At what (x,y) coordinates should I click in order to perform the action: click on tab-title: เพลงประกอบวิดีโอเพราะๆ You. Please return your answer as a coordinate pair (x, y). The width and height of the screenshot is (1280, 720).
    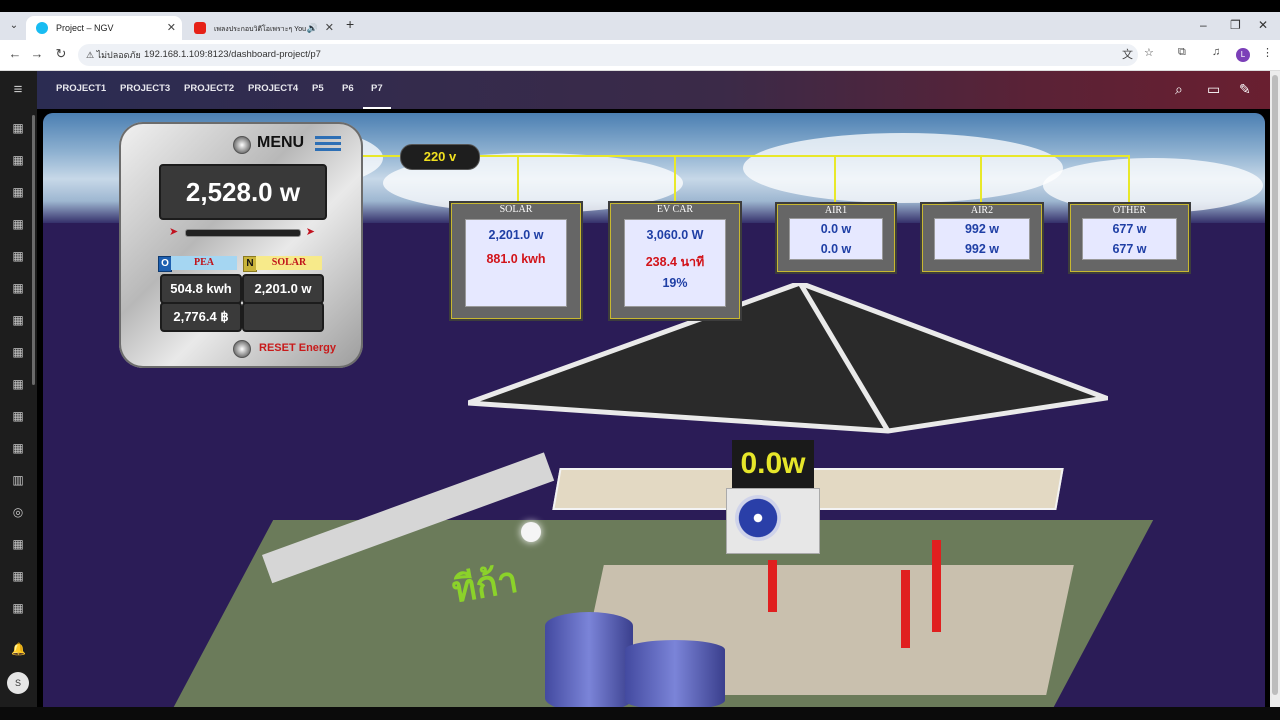
    Looking at the image, I should click on (260, 29).